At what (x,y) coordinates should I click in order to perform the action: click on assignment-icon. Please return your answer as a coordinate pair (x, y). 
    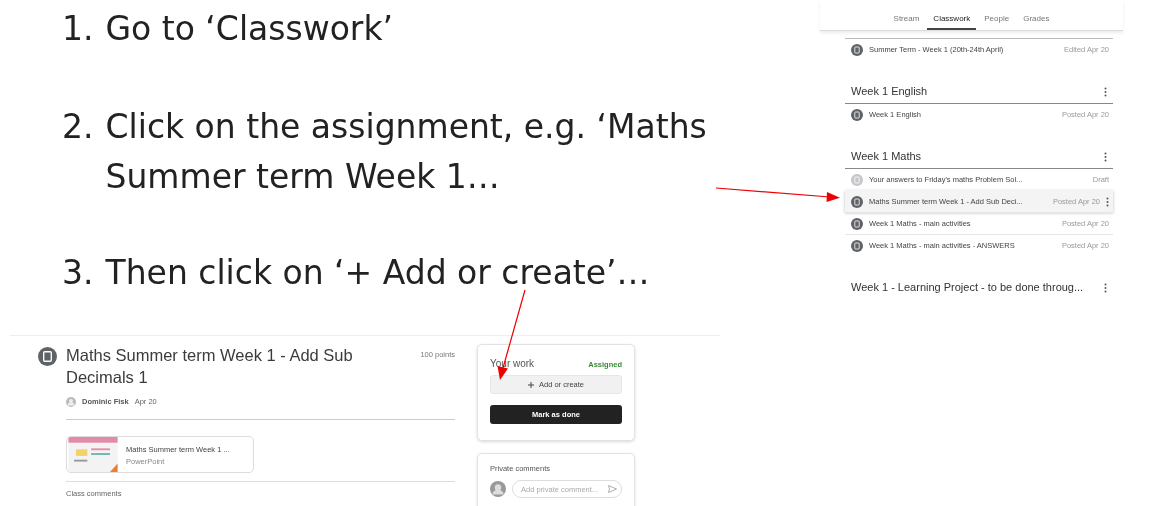
    Looking at the image, I should click on (47, 356).